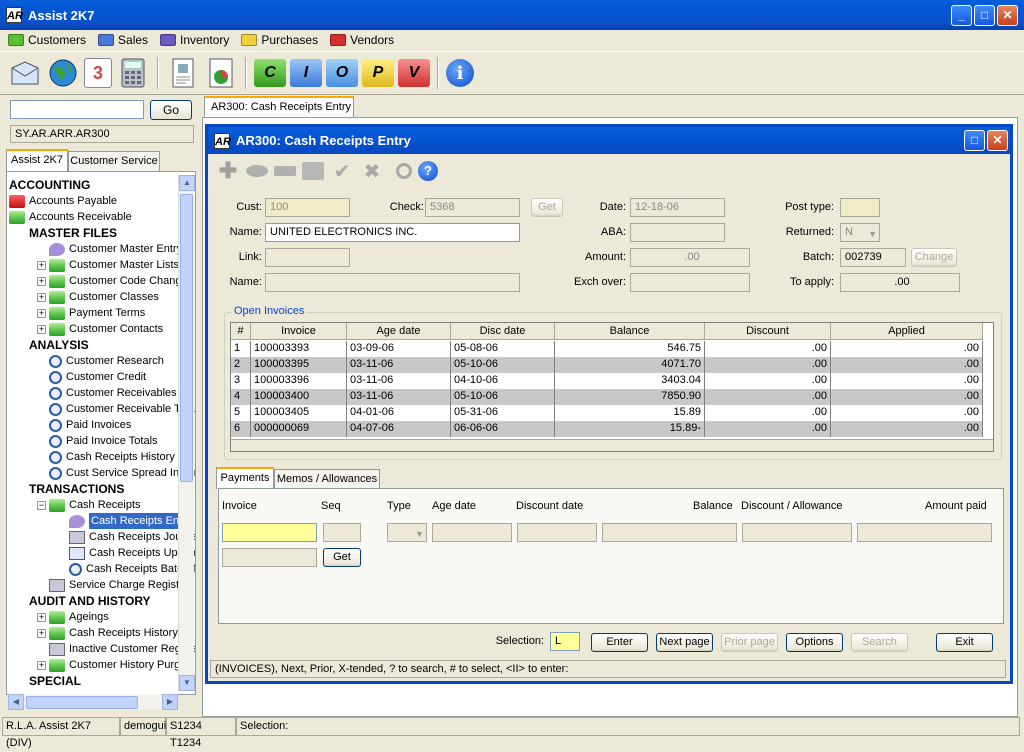 This screenshot has height=752, width=1024. What do you see at coordinates (1007, 15) in the screenshot?
I see `close-button: ✕` at bounding box center [1007, 15].